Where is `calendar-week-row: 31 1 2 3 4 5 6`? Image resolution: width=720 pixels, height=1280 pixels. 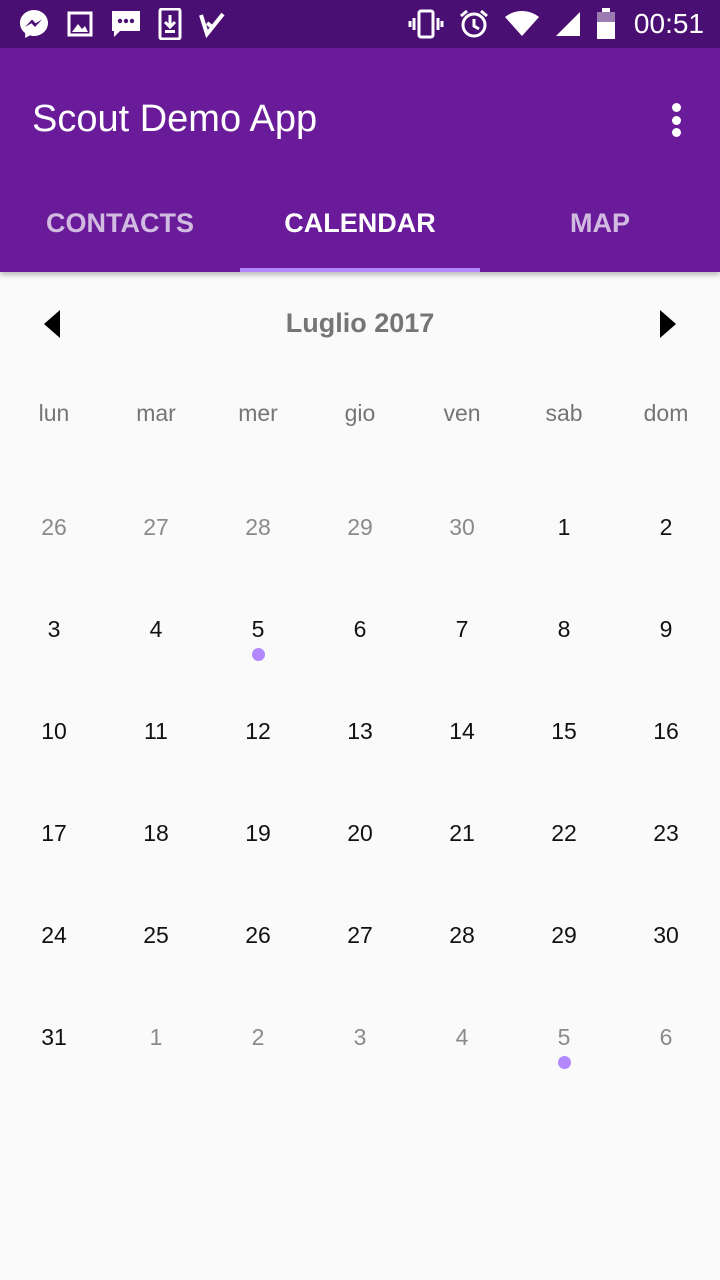
calendar-week-row: 31 1 2 3 4 5 6 is located at coordinates (360, 1037).